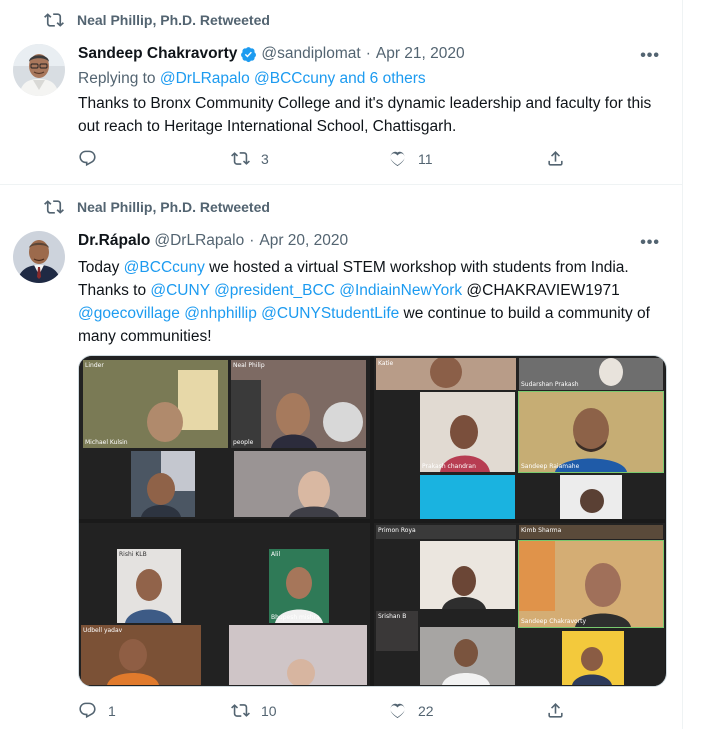 The image size is (719, 729). I want to click on tweet-actions: 1 10 22, so click(328, 712).